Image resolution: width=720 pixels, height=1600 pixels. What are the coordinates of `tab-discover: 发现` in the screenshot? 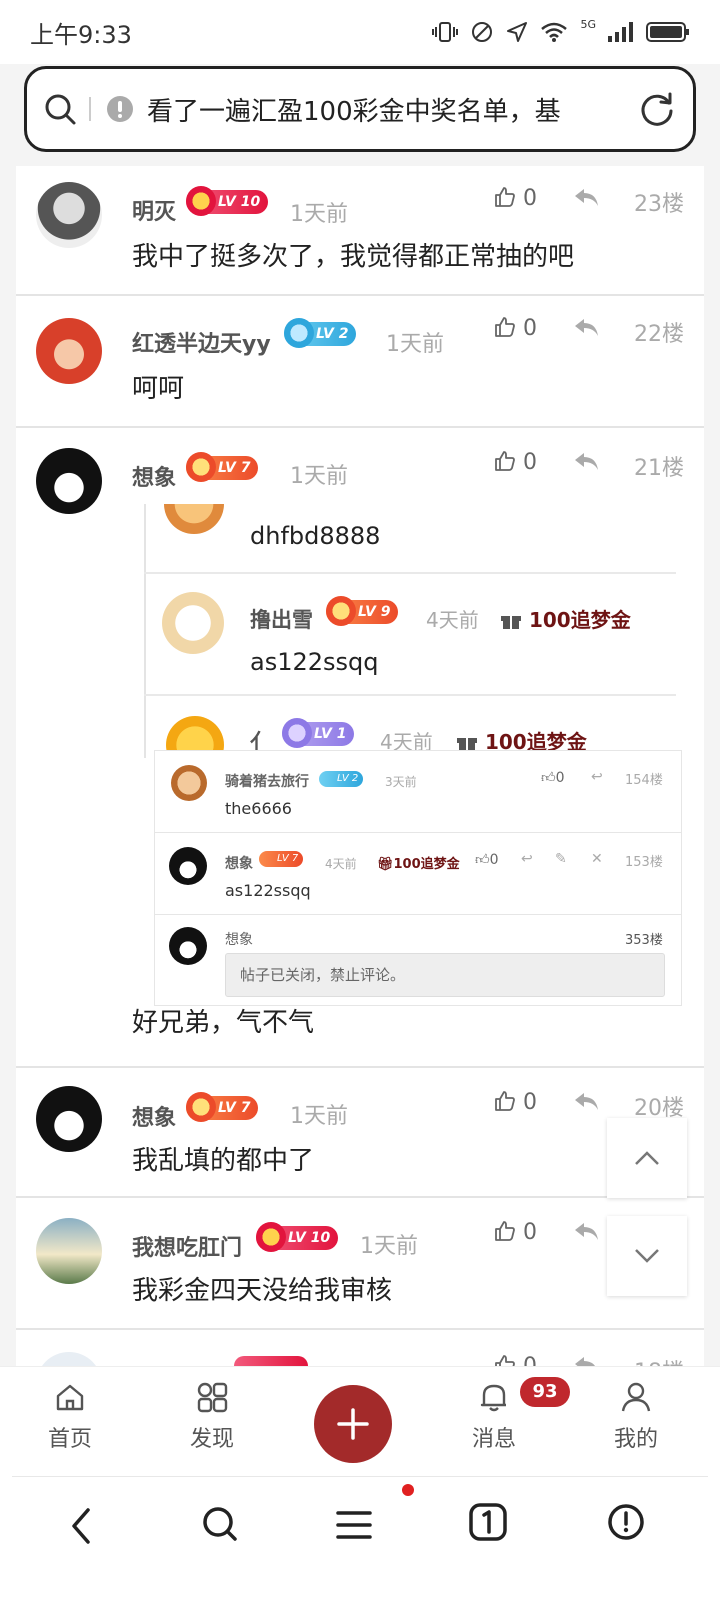 It's located at (212, 1417).